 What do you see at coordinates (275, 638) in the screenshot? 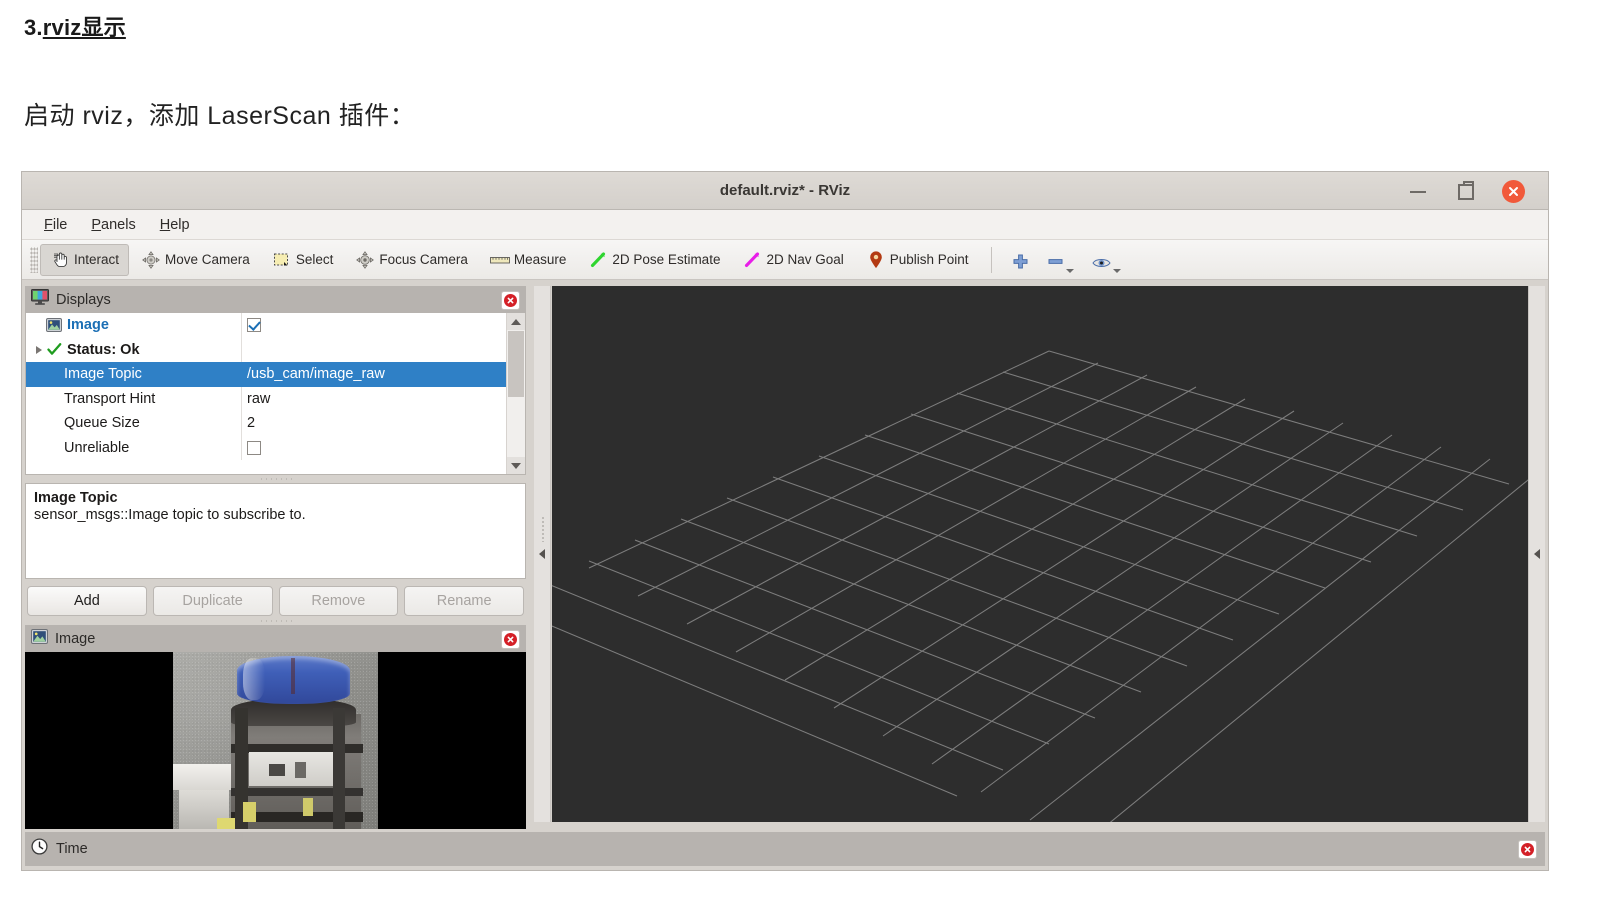
I see `image-panel-header: Image` at bounding box center [275, 638].